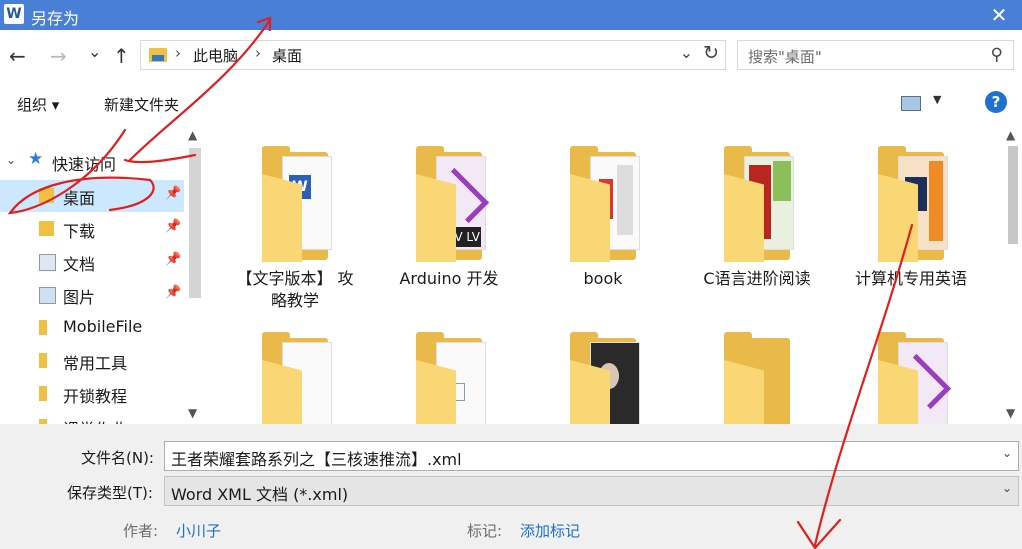 The width and height of the screenshot is (1022, 549). What do you see at coordinates (287, 55) in the screenshot?
I see `breadcrumb-desktop: 桌面` at bounding box center [287, 55].